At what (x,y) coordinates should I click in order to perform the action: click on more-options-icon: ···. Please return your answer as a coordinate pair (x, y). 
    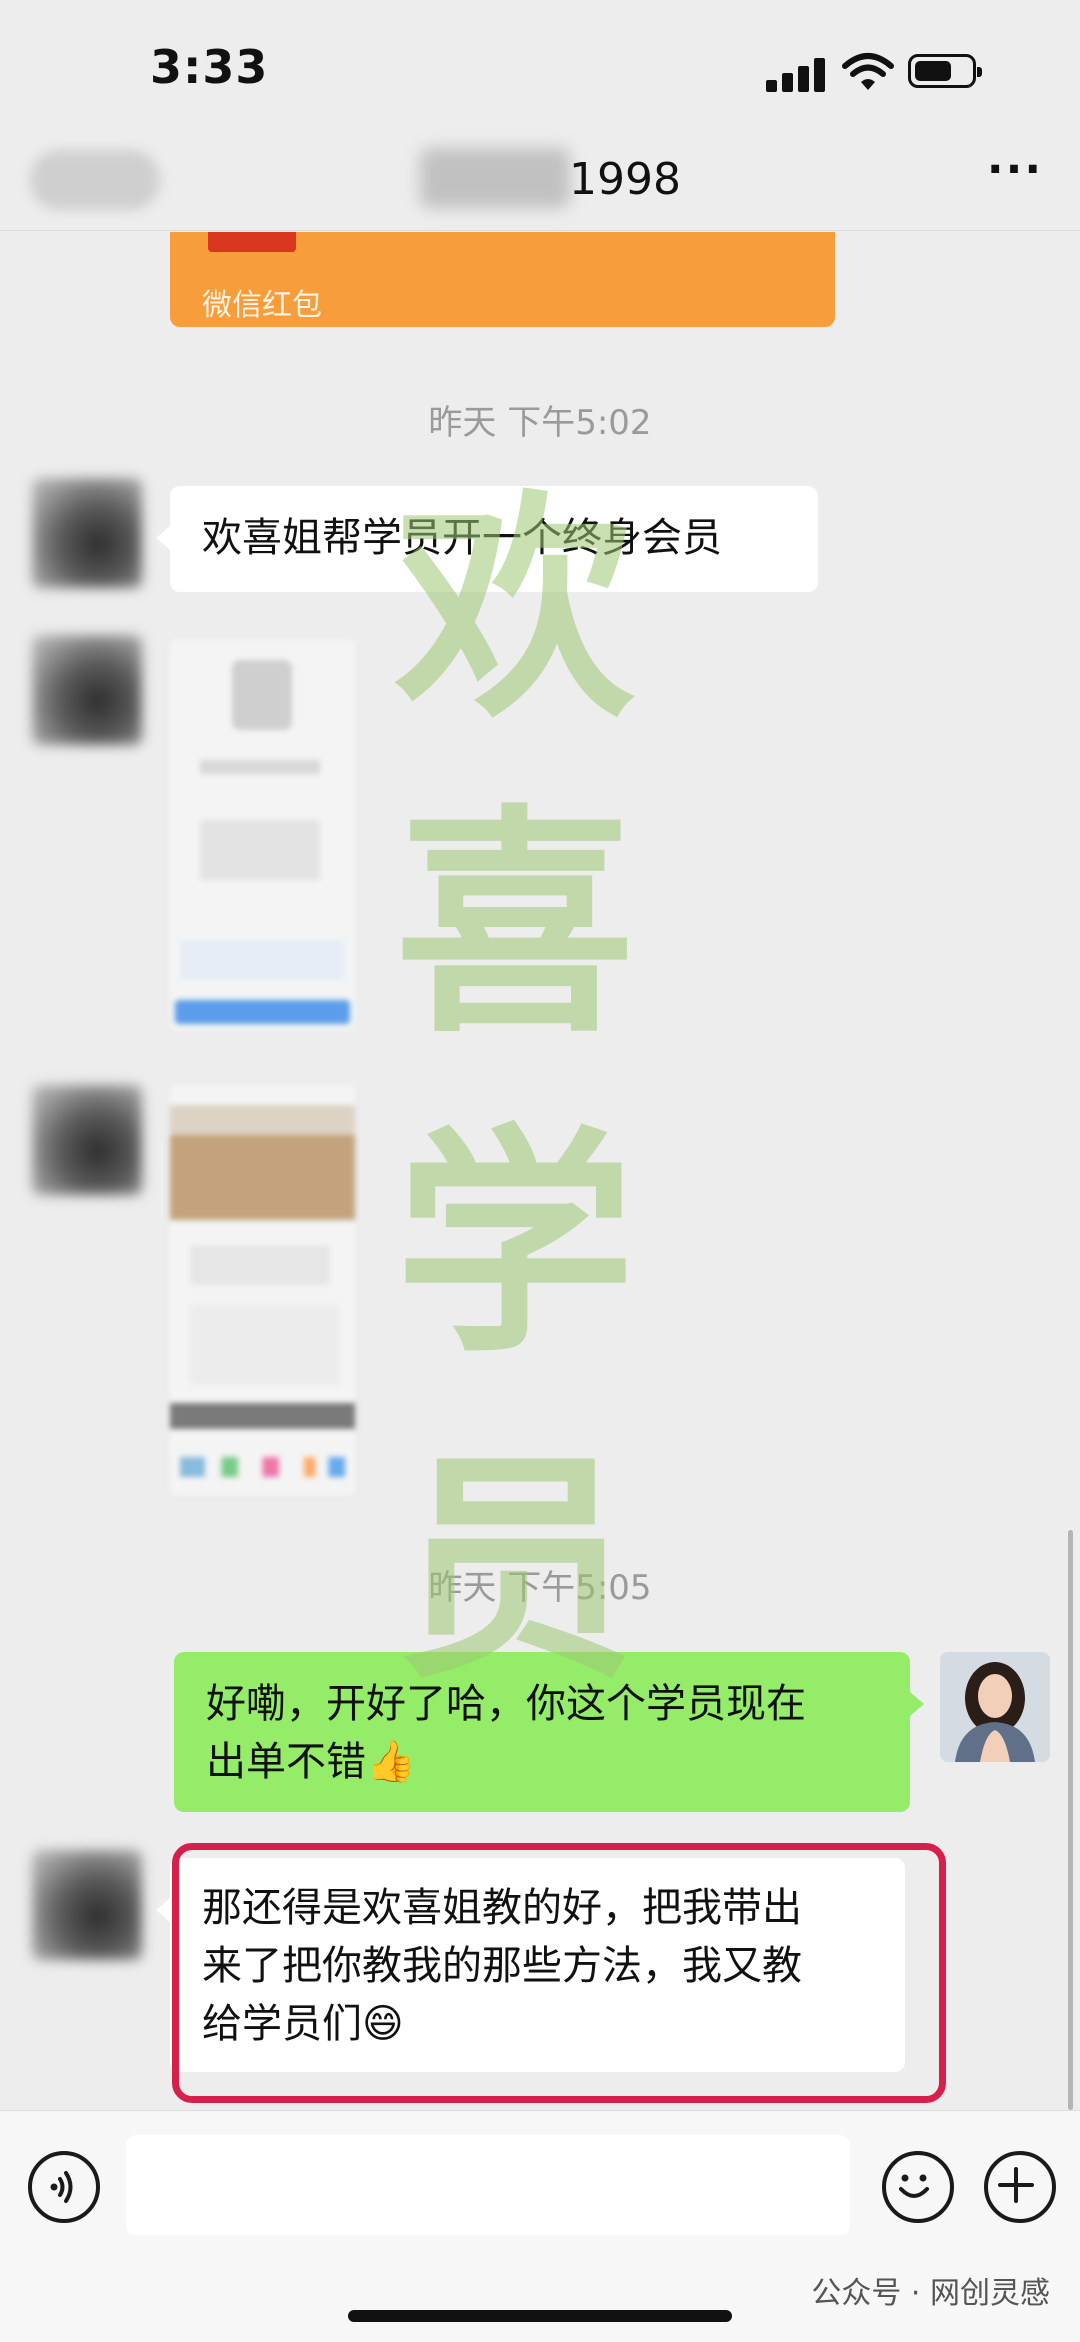
    Looking at the image, I should click on (1015, 179).